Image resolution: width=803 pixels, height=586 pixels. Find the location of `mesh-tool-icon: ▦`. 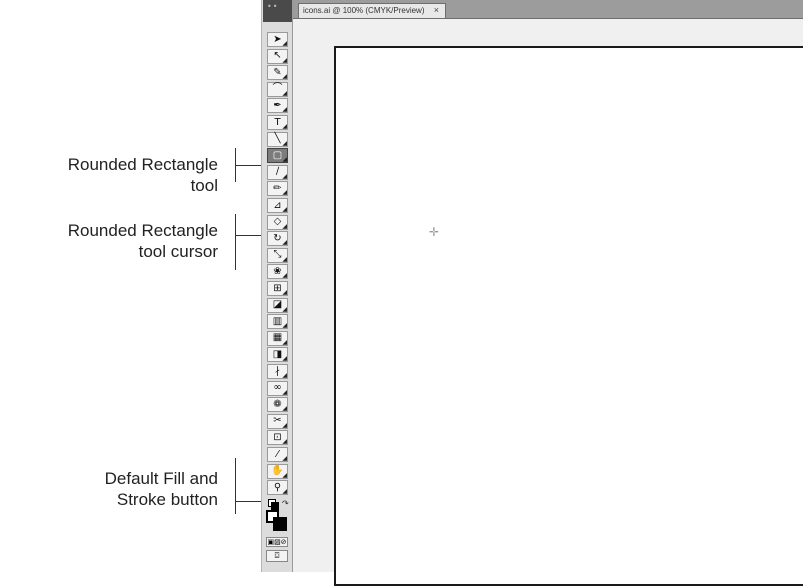

mesh-tool-icon: ▦ is located at coordinates (277, 338).